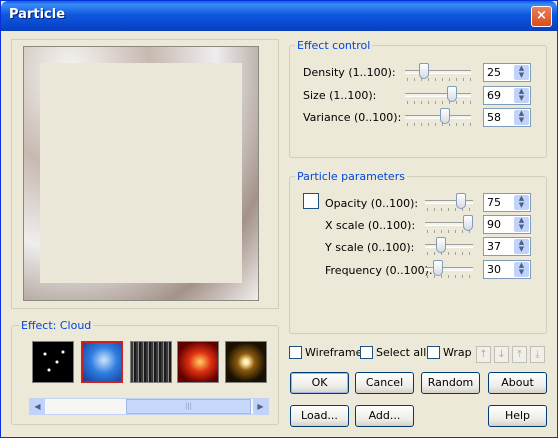  What do you see at coordinates (401, 352) in the screenshot?
I see `select-all-label: Select all` at bounding box center [401, 352].